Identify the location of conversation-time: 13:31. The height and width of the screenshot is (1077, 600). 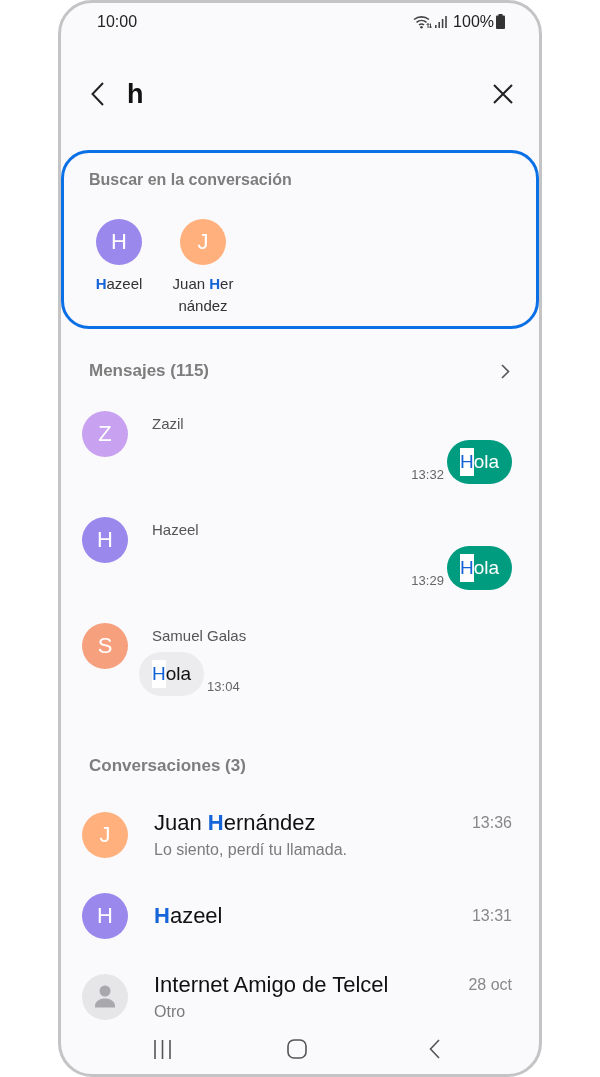
(491, 915).